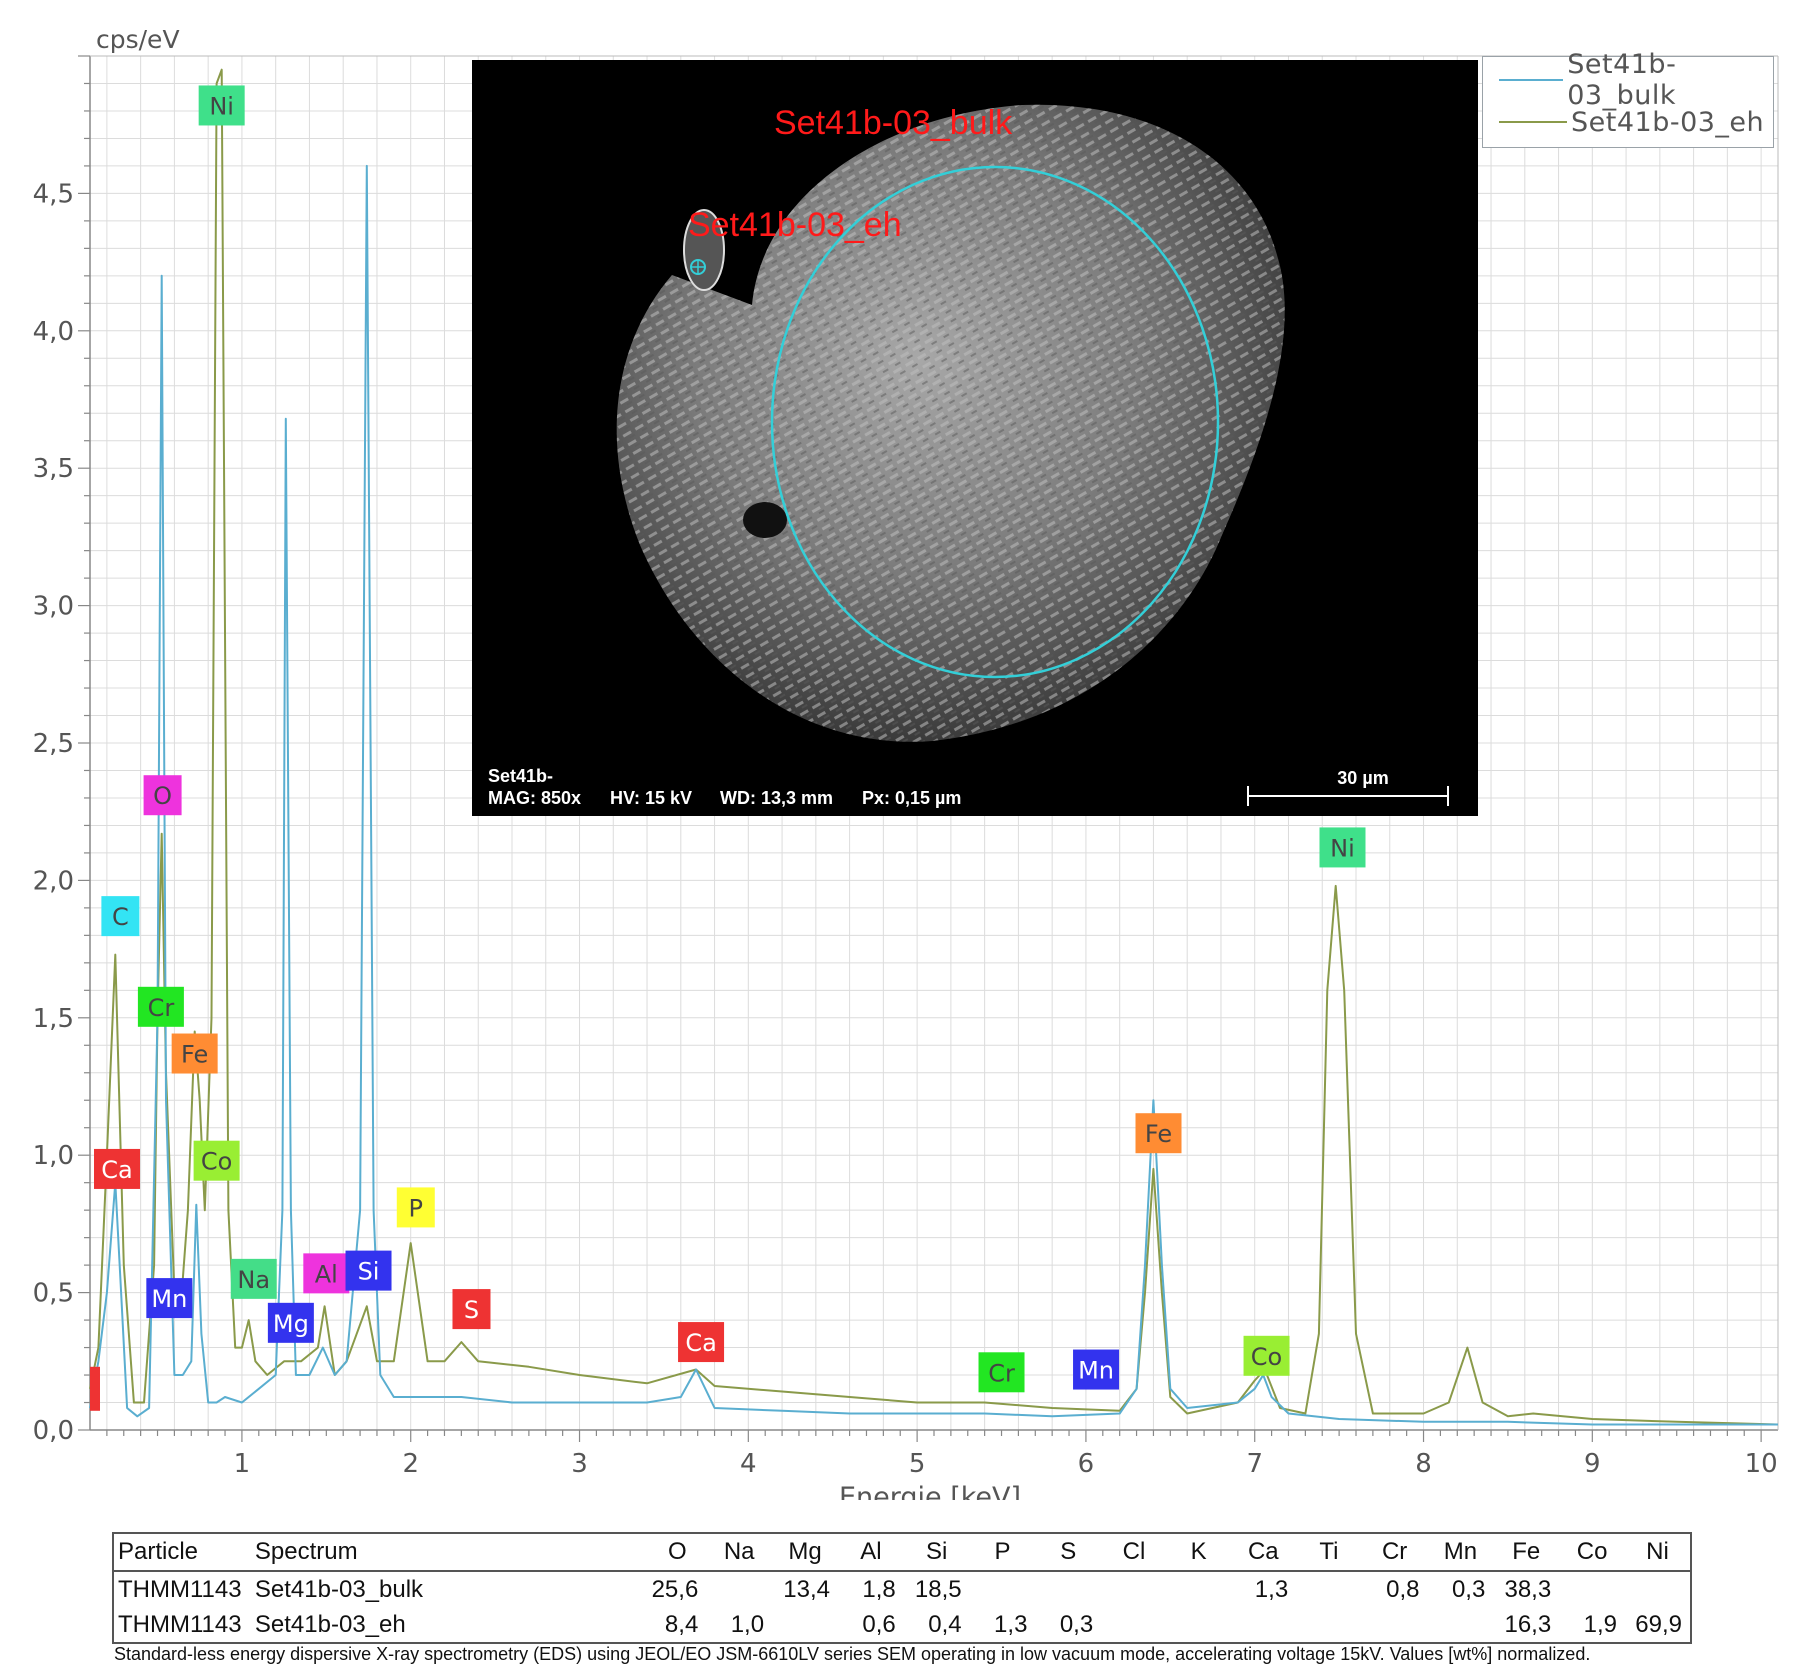 The width and height of the screenshot is (1794, 1665). What do you see at coordinates (936, 1552) in the screenshot?
I see `table-header-si: Si` at bounding box center [936, 1552].